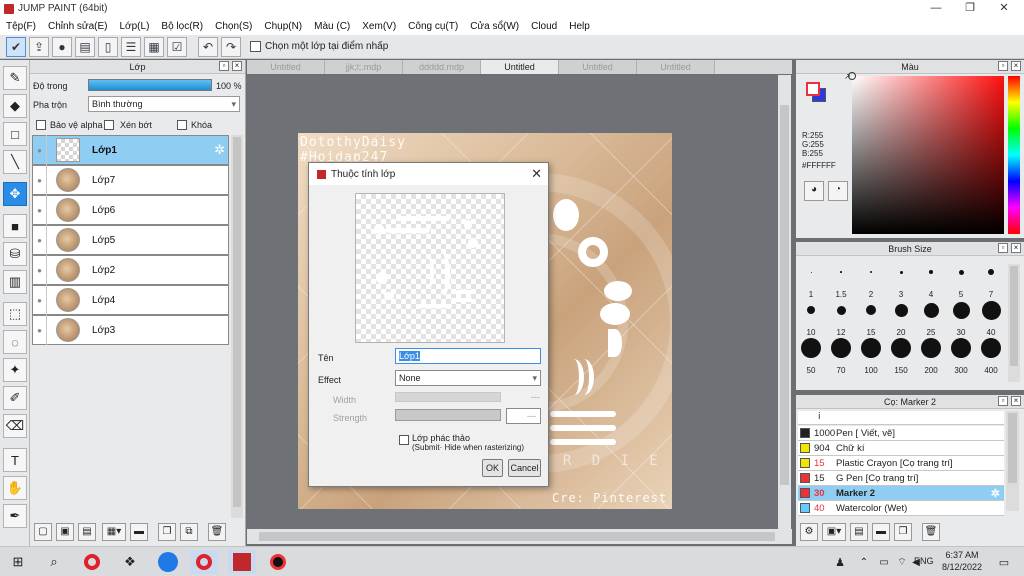 The width and height of the screenshot is (1024, 576). Describe the element at coordinates (130, 562) in the screenshot. I see `app-icon-grid: ❖` at that location.